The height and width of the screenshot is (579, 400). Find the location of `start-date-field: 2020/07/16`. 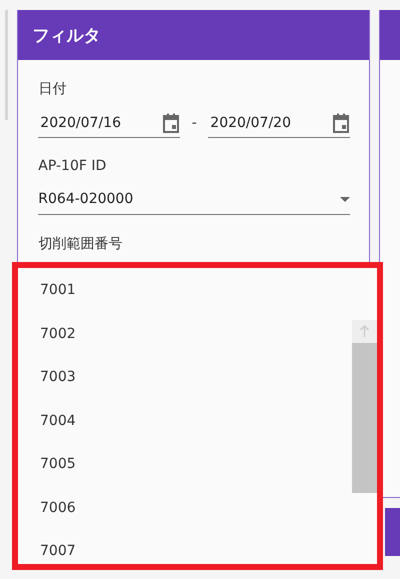

start-date-field: 2020/07/16 is located at coordinates (109, 123).